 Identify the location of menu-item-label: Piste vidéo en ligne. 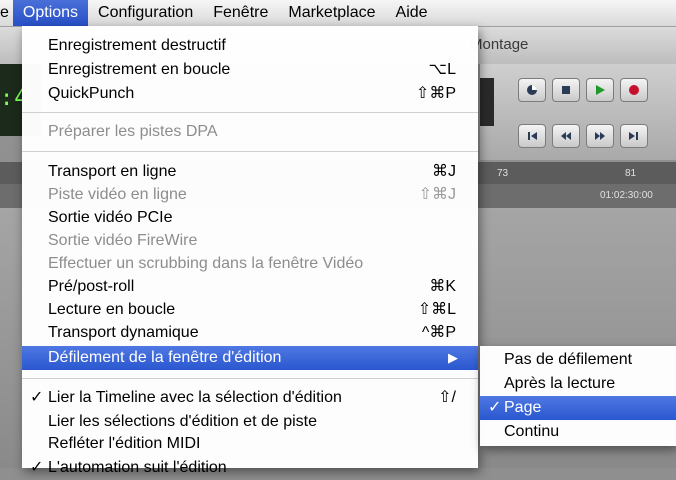
(117, 194).